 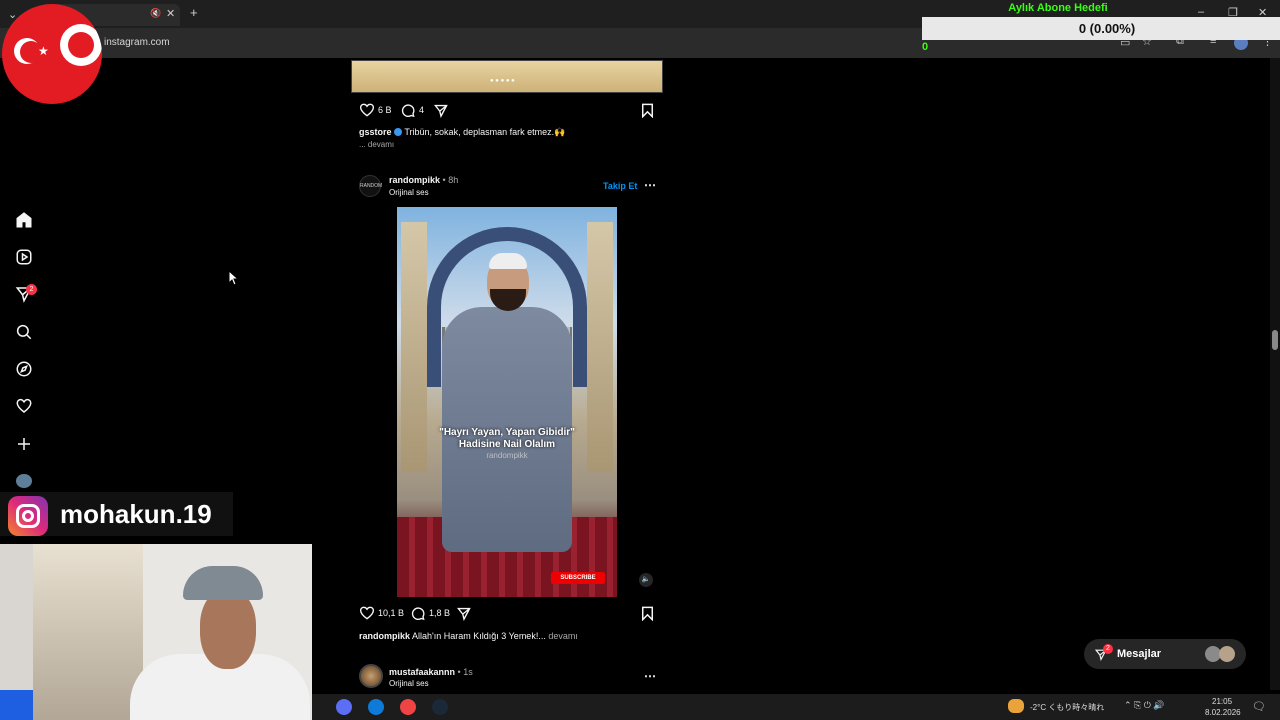 What do you see at coordinates (422, 110) in the screenshot?
I see `comment-count: 4` at bounding box center [422, 110].